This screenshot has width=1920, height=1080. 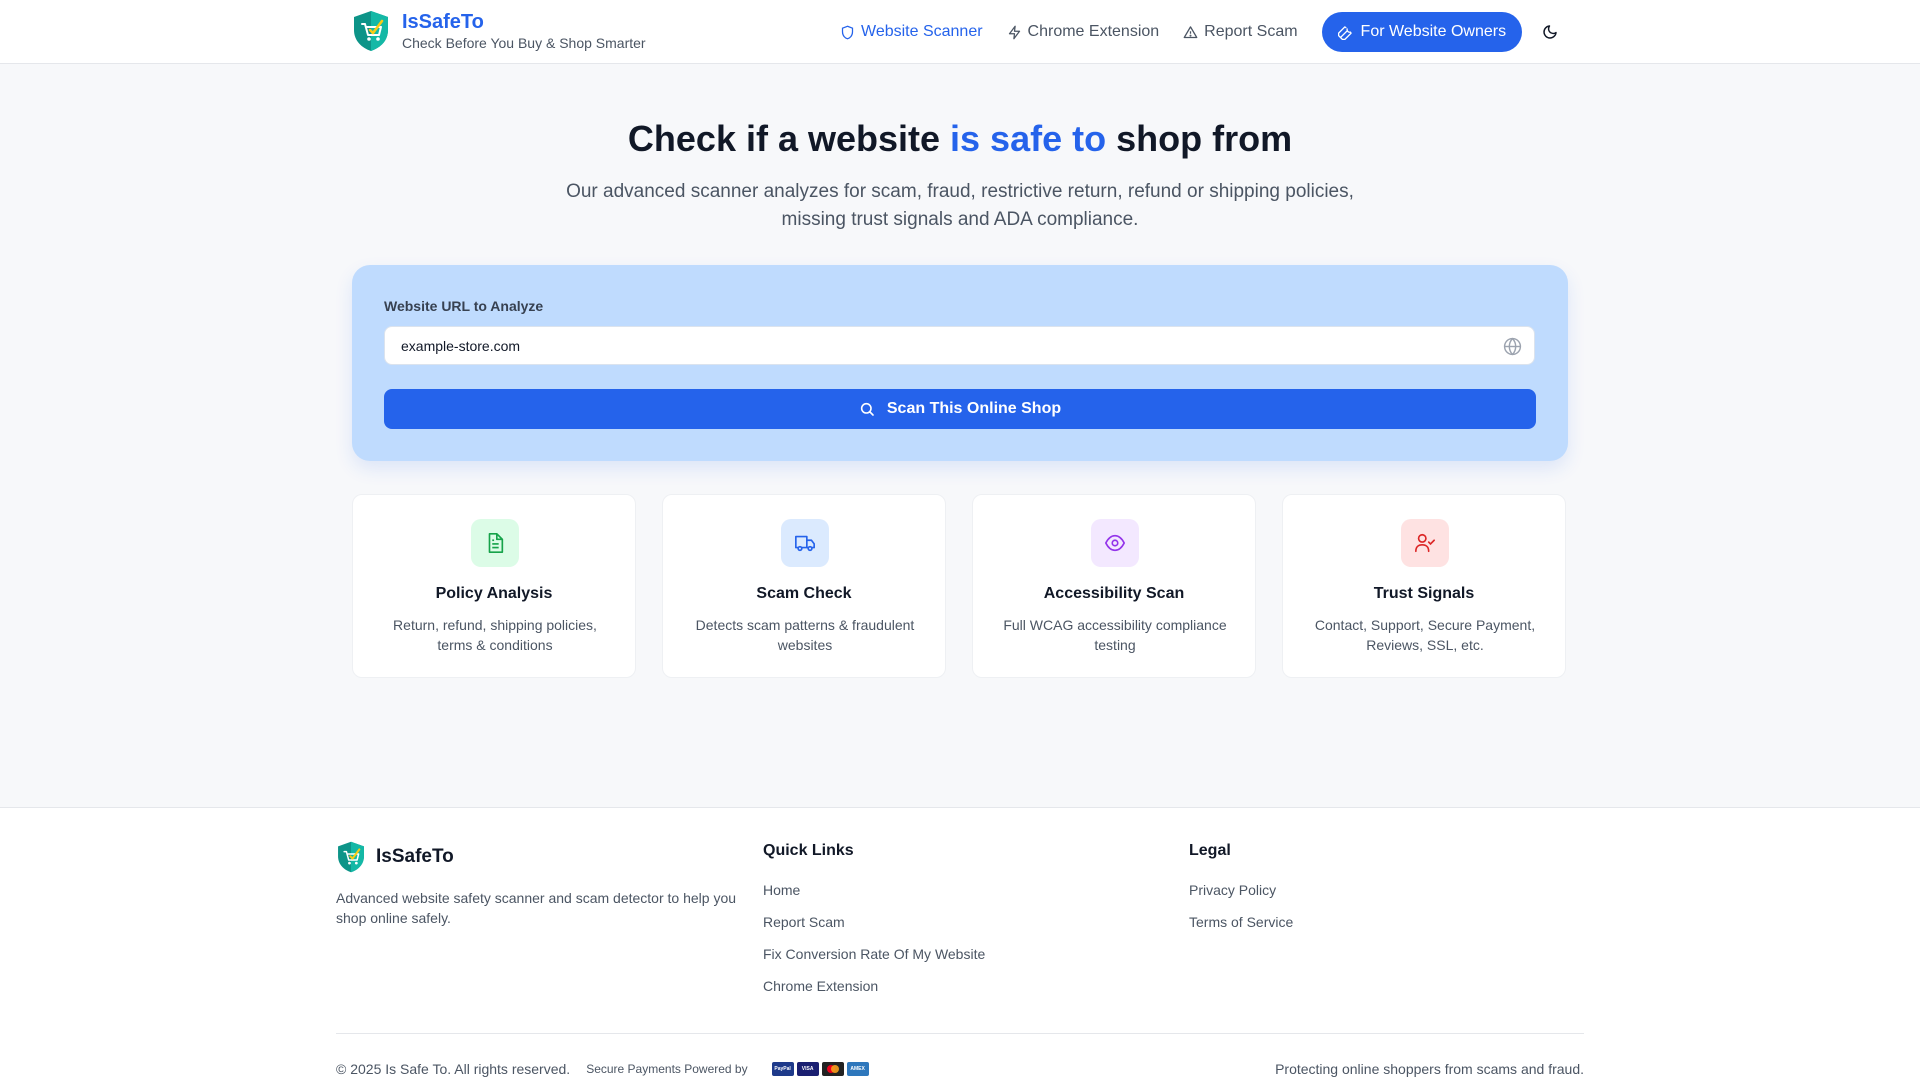 What do you see at coordinates (1114, 593) in the screenshot?
I see `feature-title: Accessibility Scan` at bounding box center [1114, 593].